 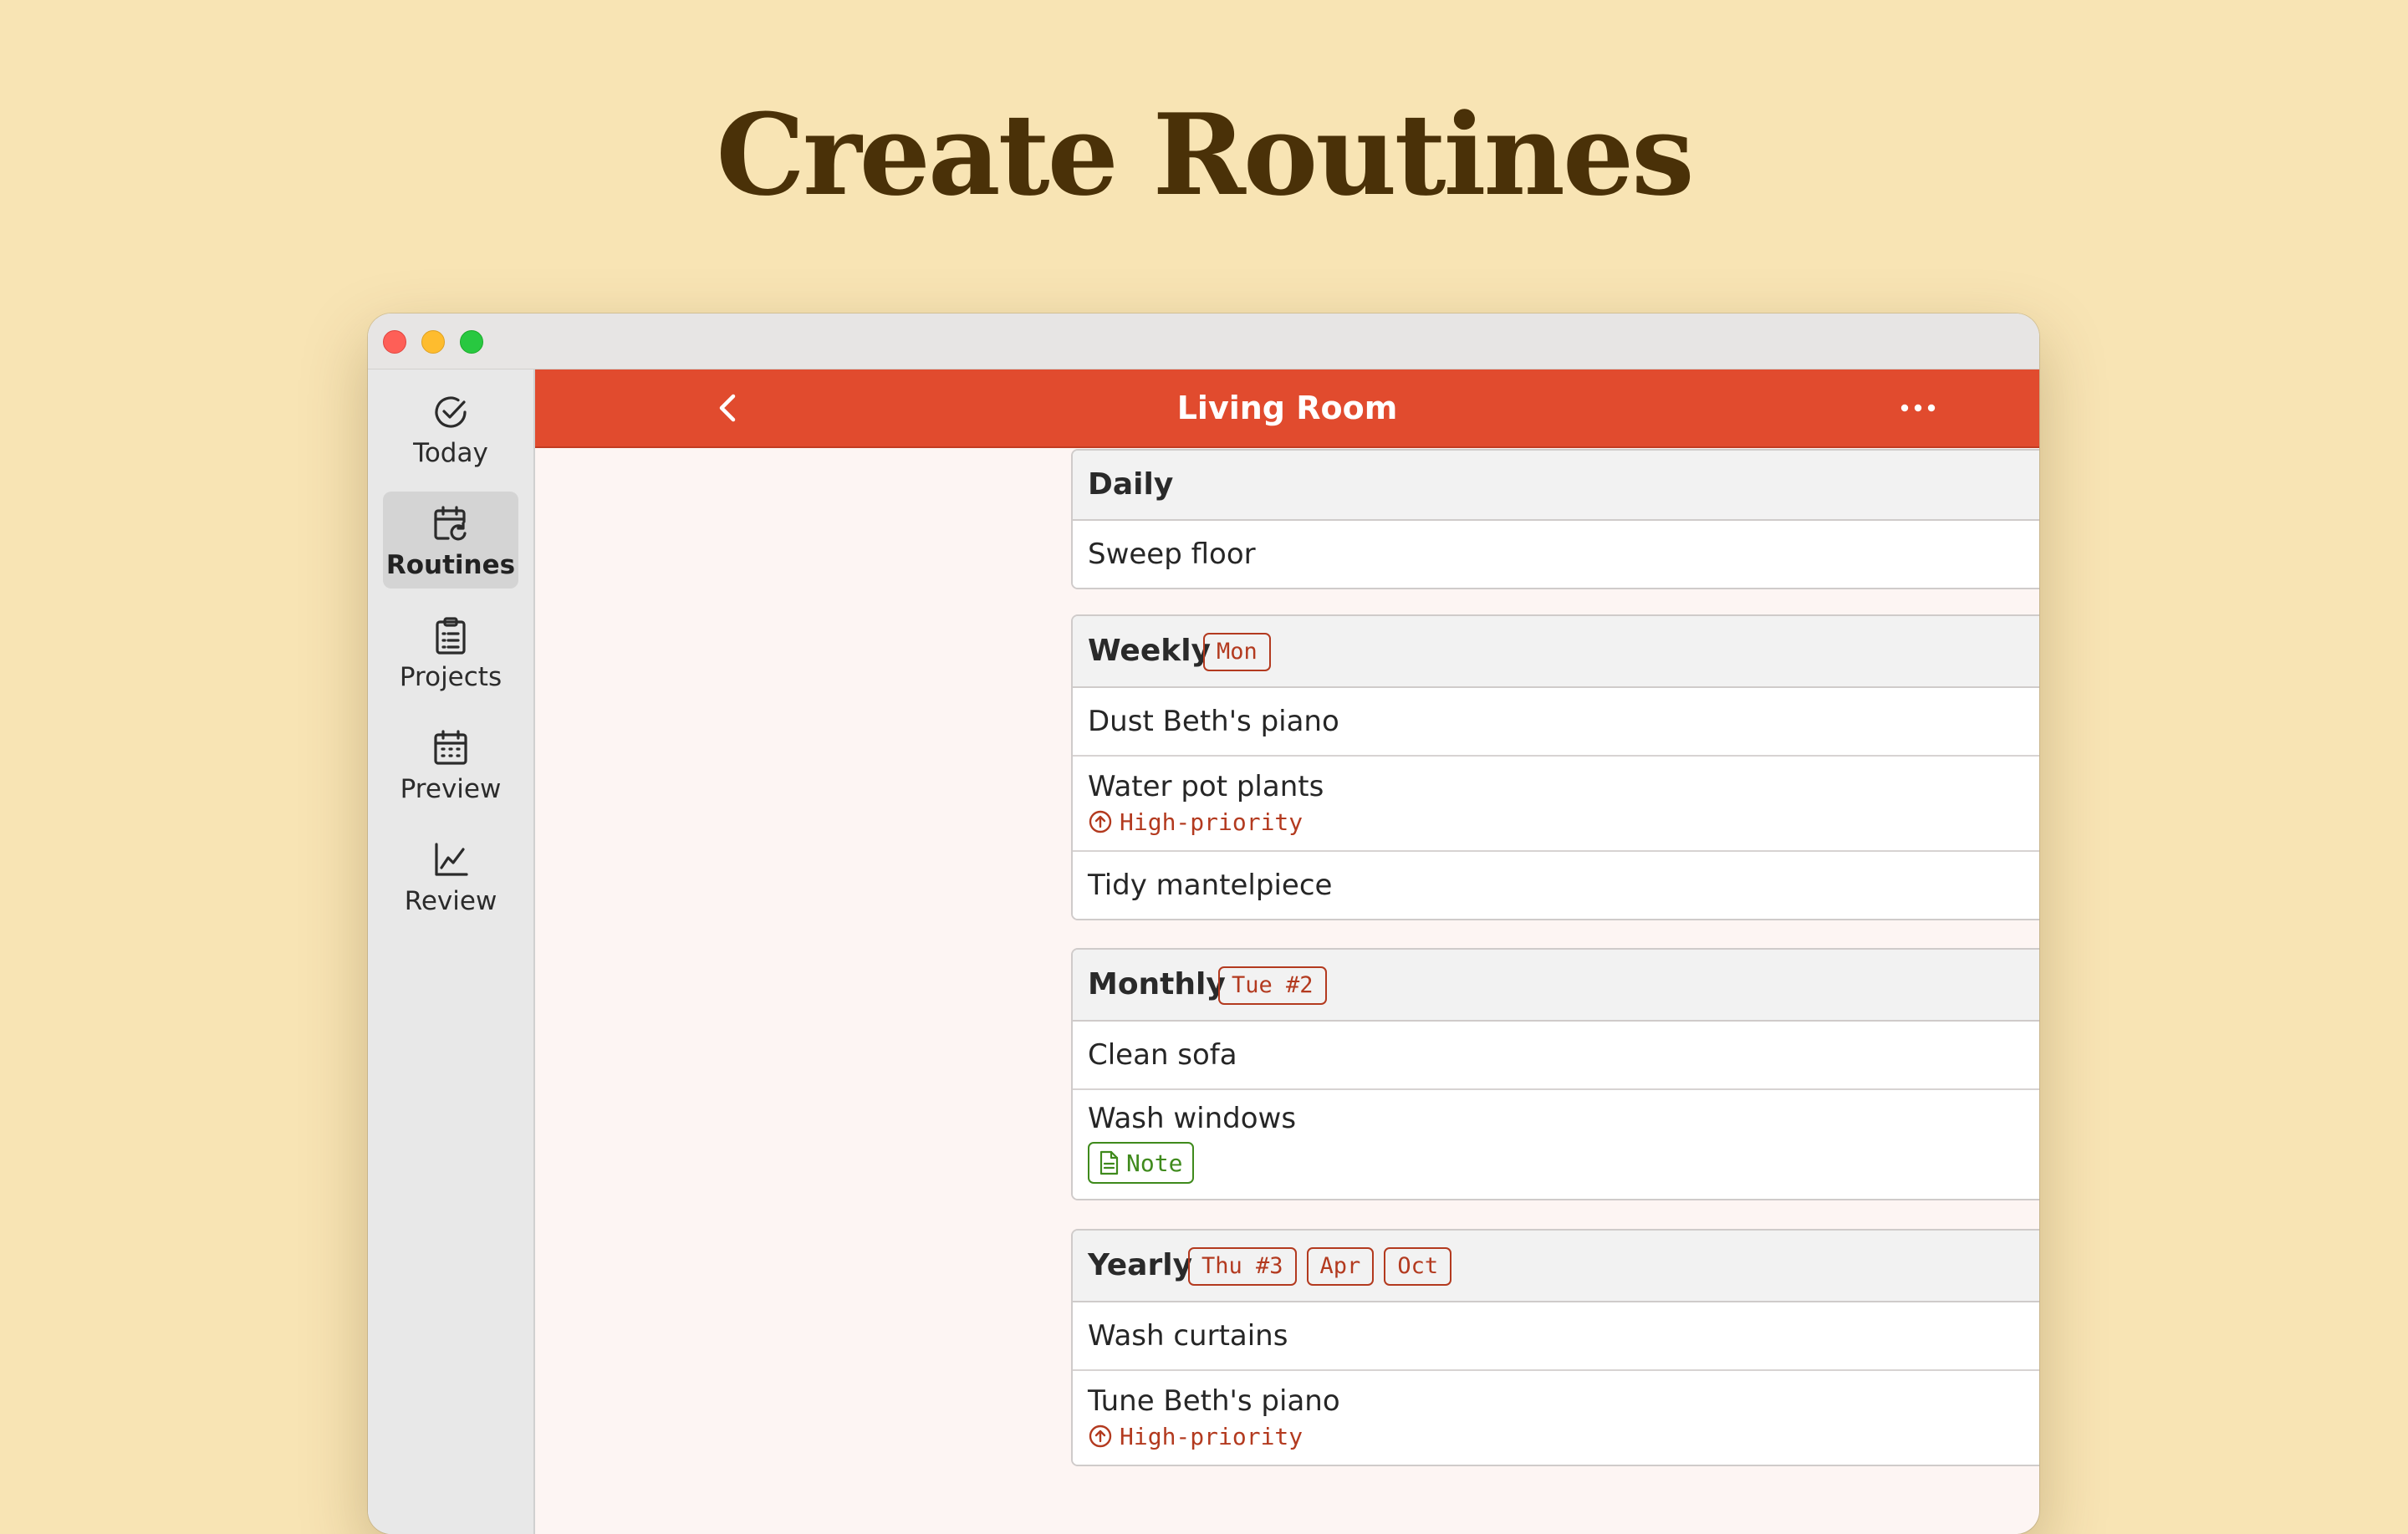 I want to click on note-badge: Note, so click(x=1142, y=1163).